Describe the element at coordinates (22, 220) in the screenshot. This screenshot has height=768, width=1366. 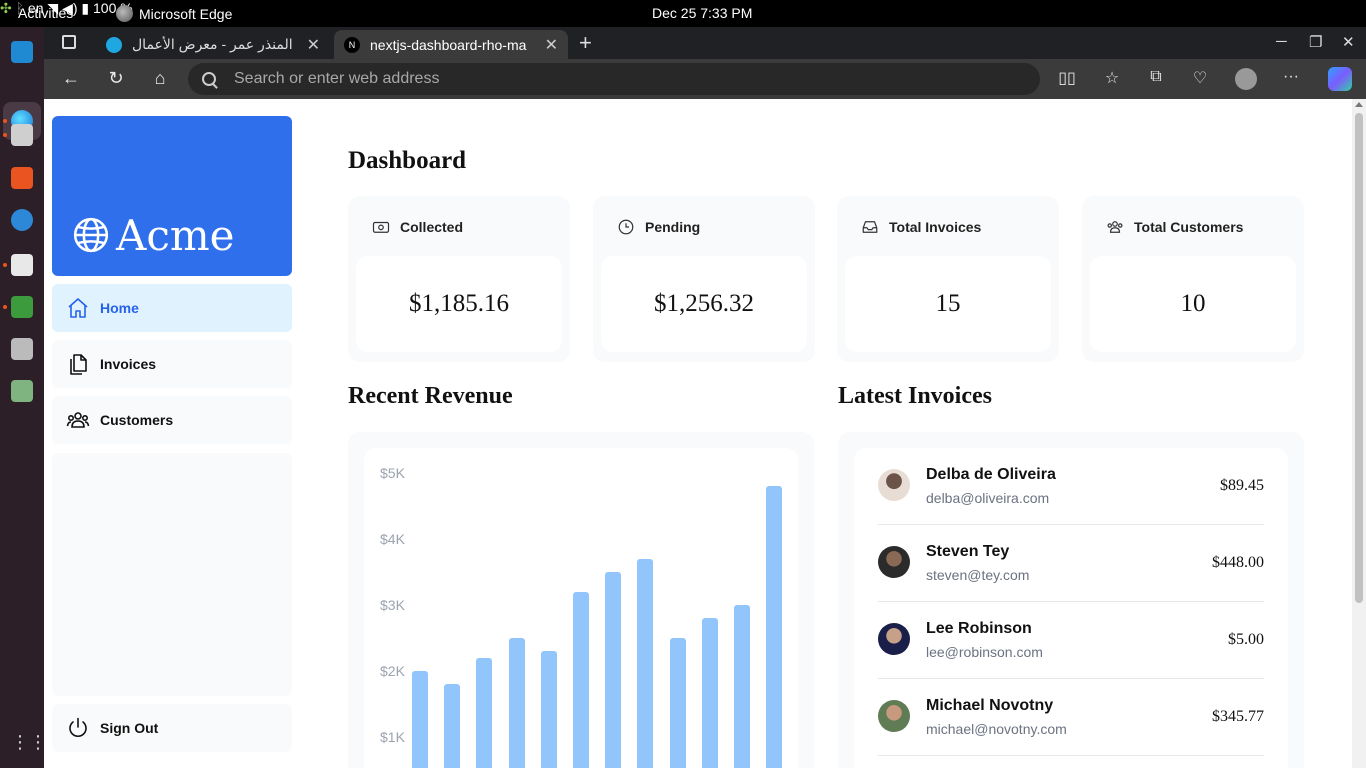
I see `help-icon` at that location.